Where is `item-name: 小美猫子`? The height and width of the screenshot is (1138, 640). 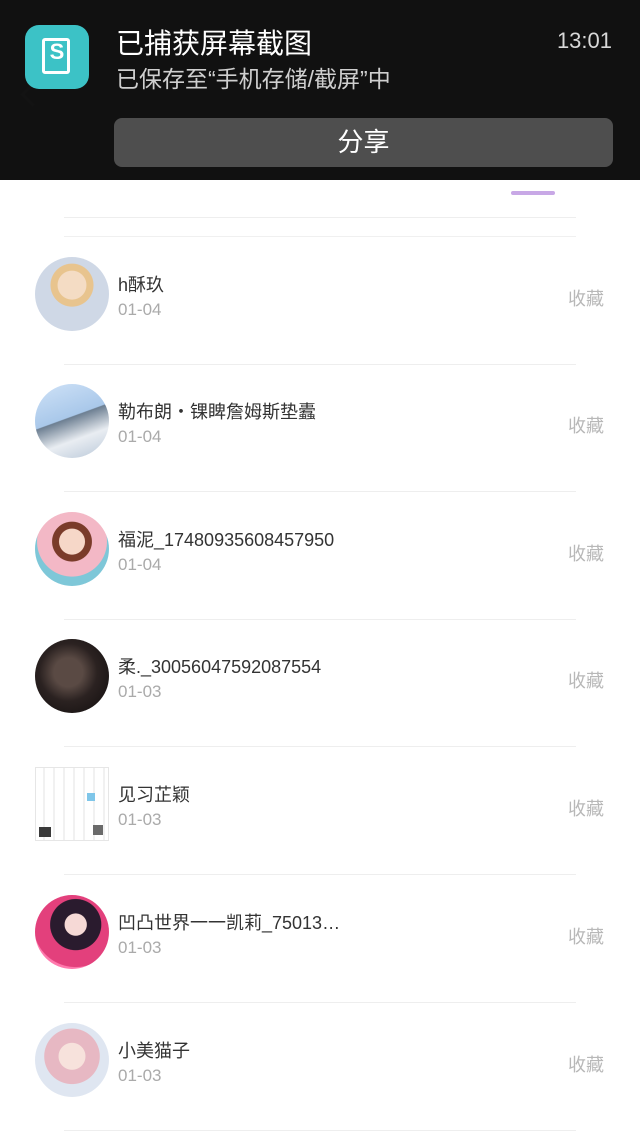 item-name: 小美猫子 is located at coordinates (154, 1051).